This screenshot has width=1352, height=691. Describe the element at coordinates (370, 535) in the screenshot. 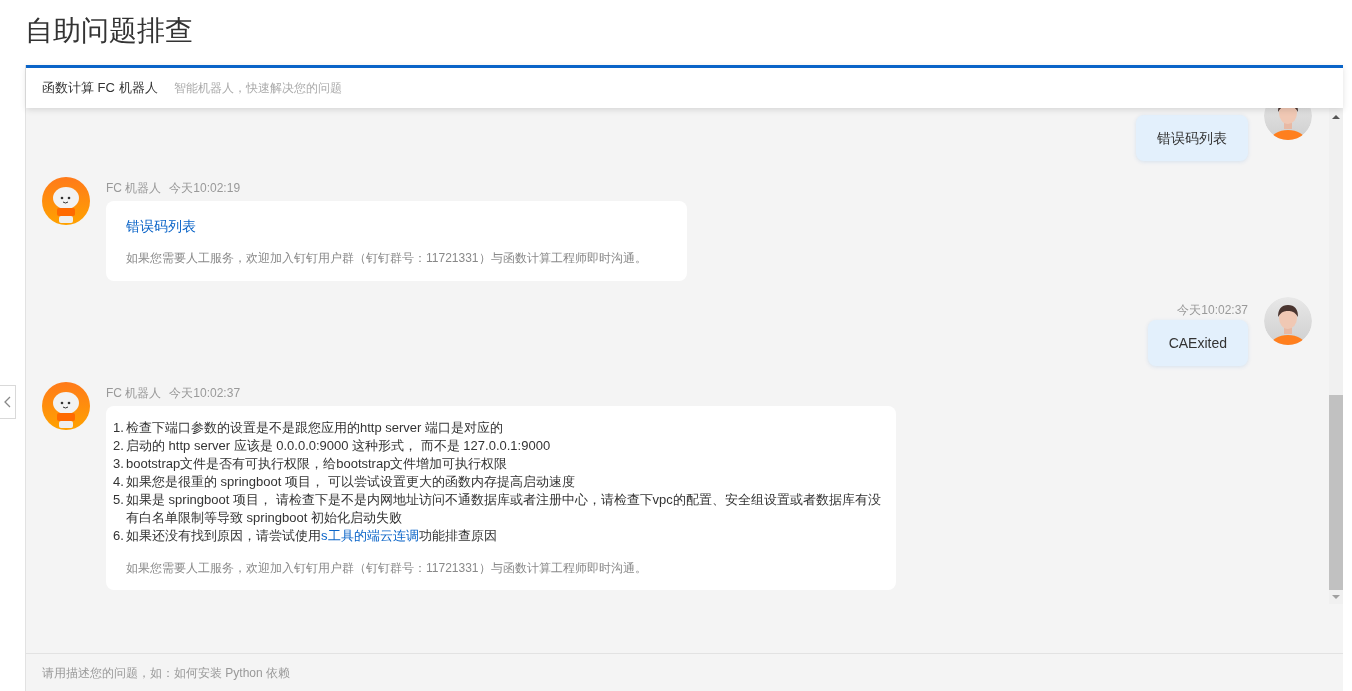

I see `debug-link: s工具的端云连调` at that location.